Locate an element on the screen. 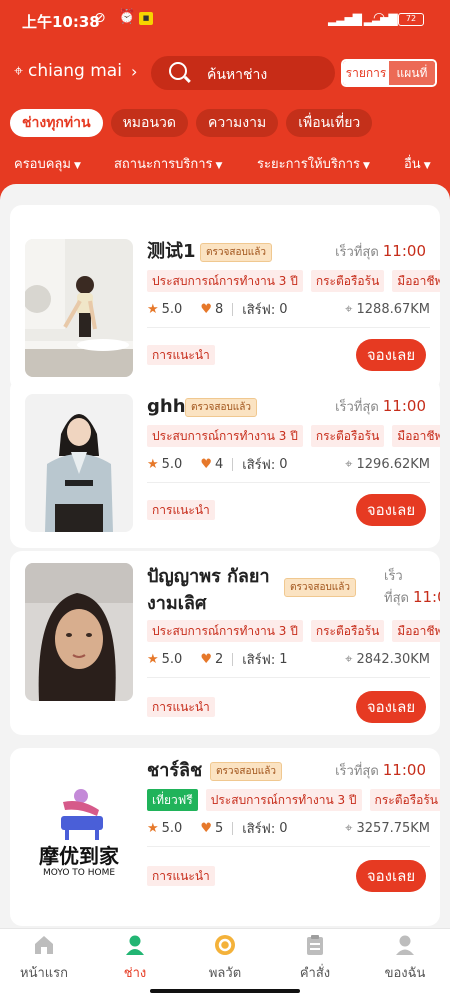 The height and width of the screenshot is (1000, 450). filter-service-status-label: สถานะการบริการ is located at coordinates (163, 164).